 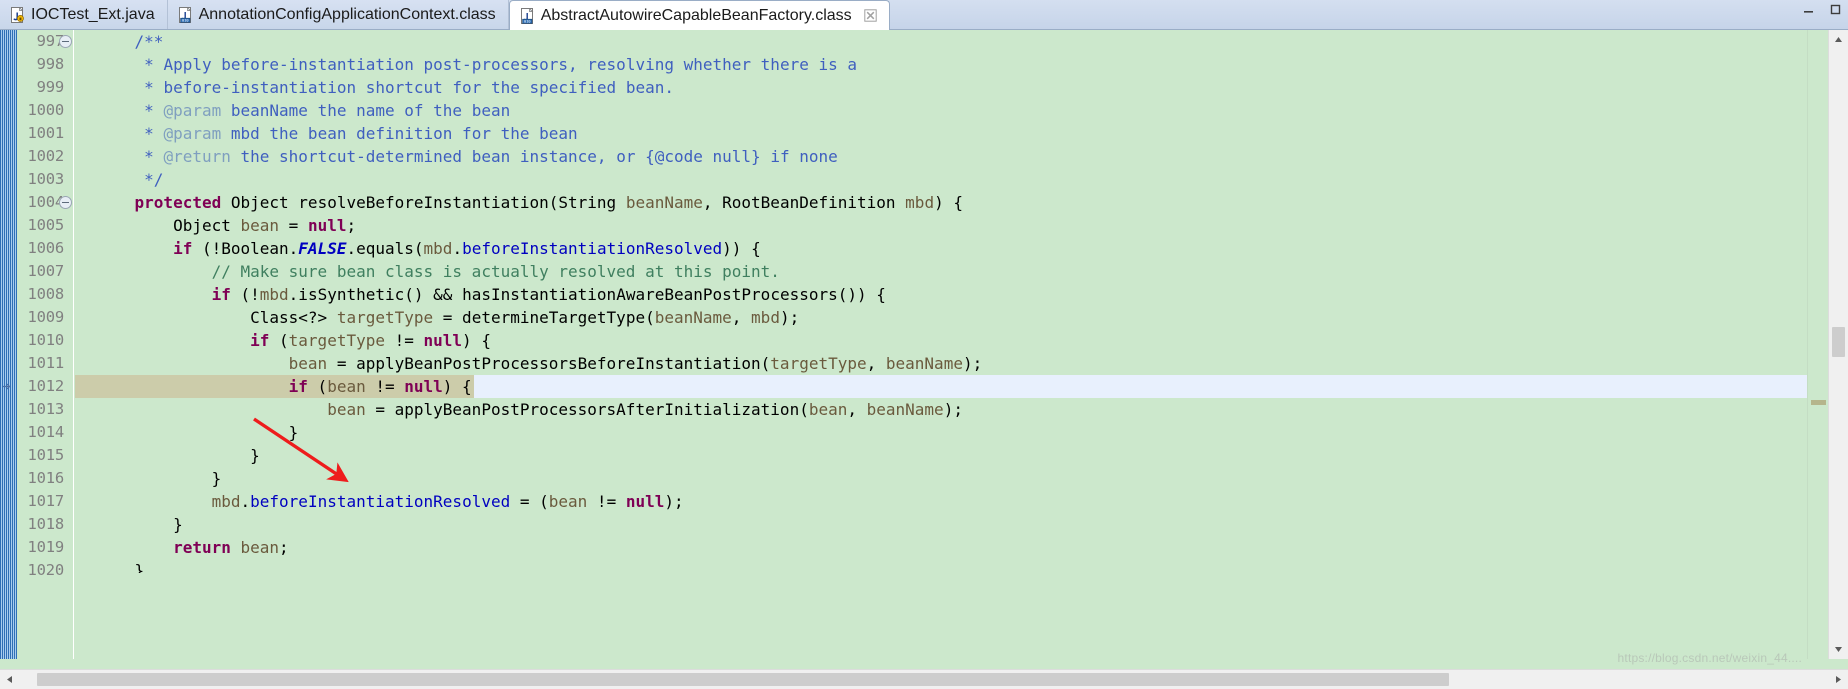 I want to click on svg-text: 010, so click(x=527, y=21).